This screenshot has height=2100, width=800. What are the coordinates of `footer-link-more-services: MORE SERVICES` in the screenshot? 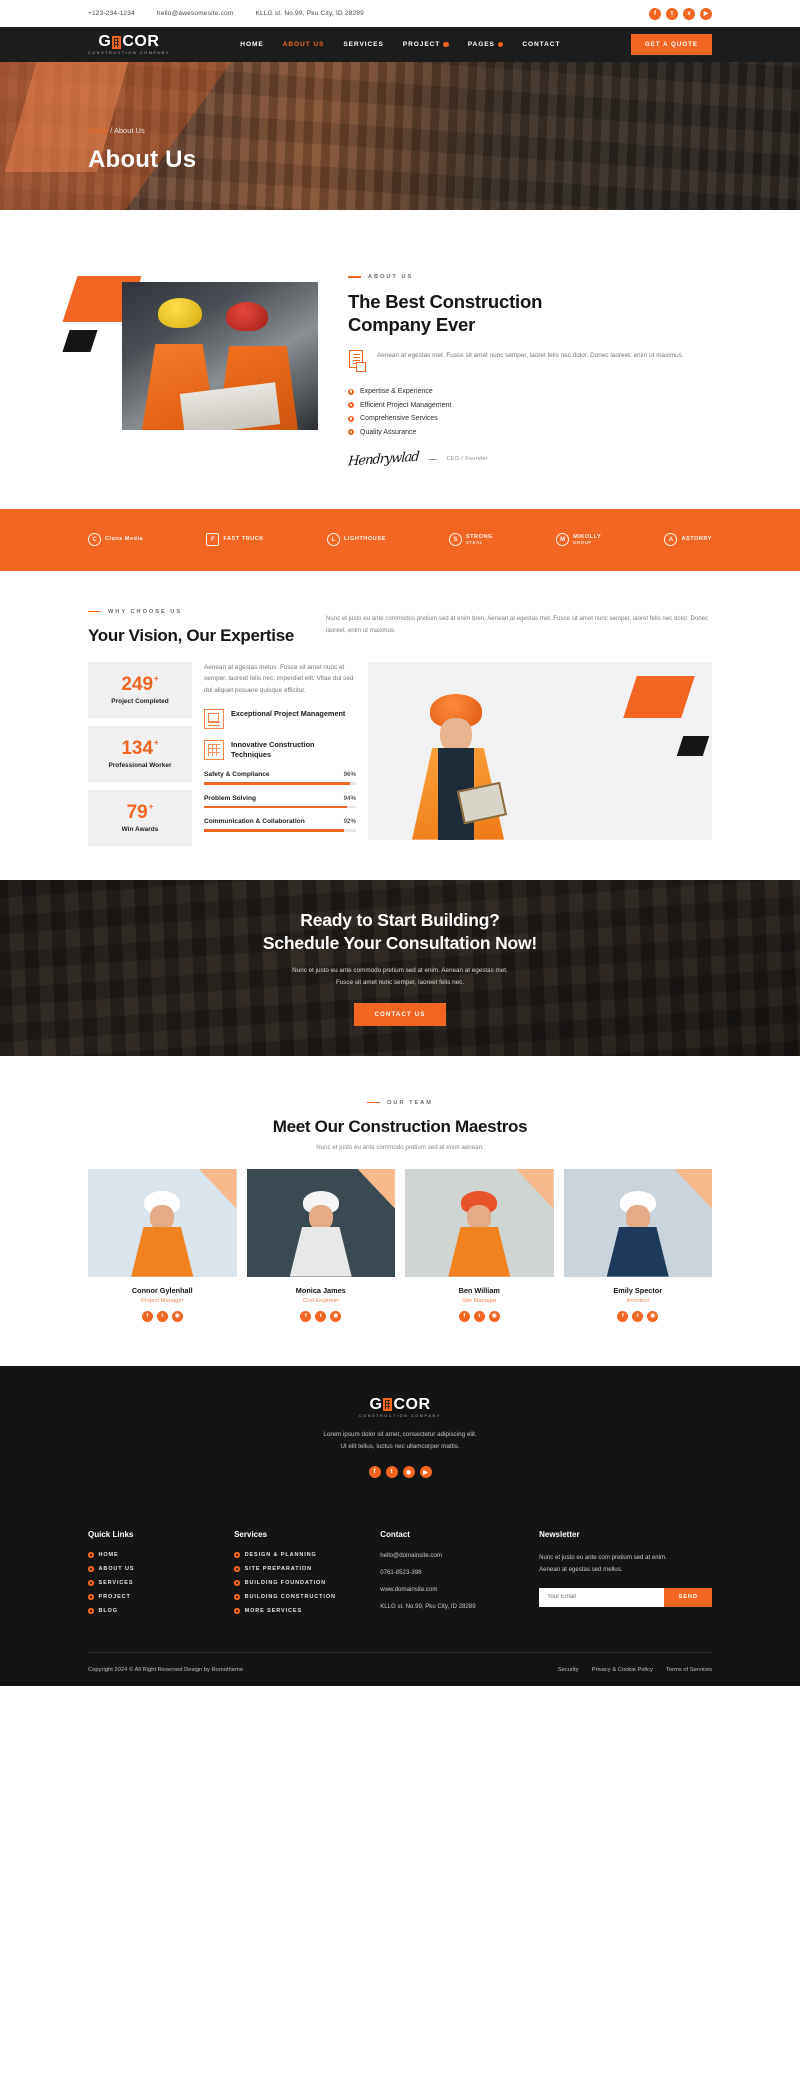 It's located at (298, 1611).